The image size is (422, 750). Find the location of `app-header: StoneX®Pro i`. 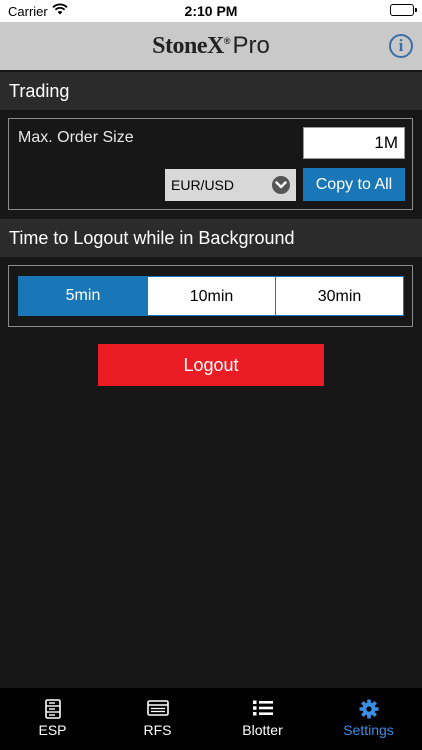

app-header: StoneX®Pro i is located at coordinates (211, 46).